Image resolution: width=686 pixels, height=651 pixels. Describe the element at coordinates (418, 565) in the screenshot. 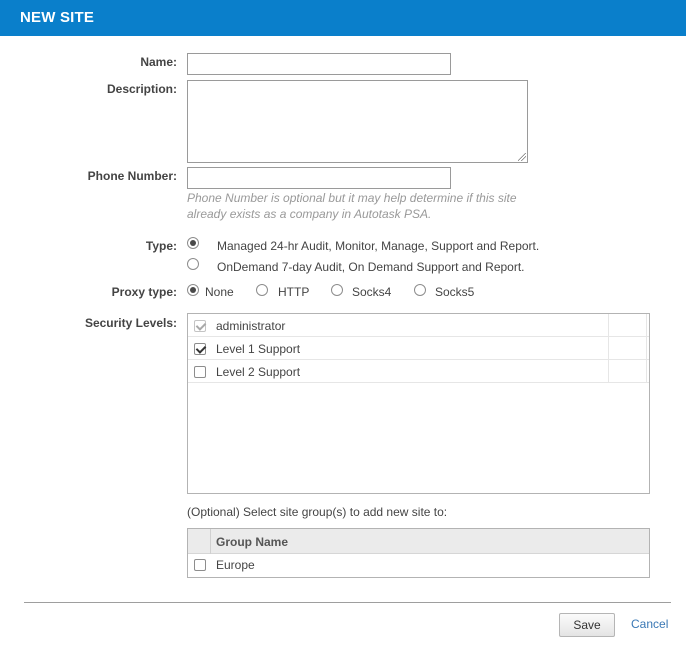

I see `table-row: Europe` at that location.